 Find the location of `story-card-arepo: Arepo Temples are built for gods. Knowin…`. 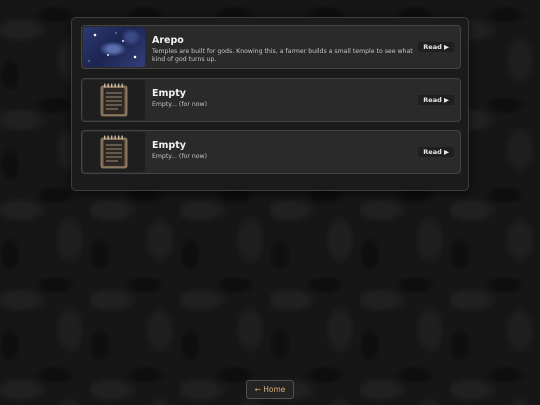

story-card-arepo: Arepo Temples are built for gods. Knowin… is located at coordinates (271, 47).